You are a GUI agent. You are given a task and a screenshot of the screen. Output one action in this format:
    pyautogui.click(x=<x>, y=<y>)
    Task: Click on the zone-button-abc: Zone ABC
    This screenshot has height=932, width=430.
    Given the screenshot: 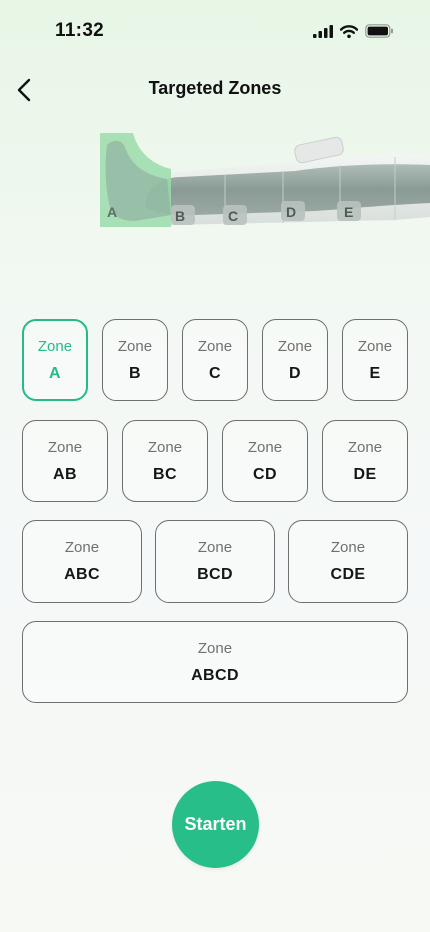 What is the action you would take?
    pyautogui.click(x=82, y=561)
    